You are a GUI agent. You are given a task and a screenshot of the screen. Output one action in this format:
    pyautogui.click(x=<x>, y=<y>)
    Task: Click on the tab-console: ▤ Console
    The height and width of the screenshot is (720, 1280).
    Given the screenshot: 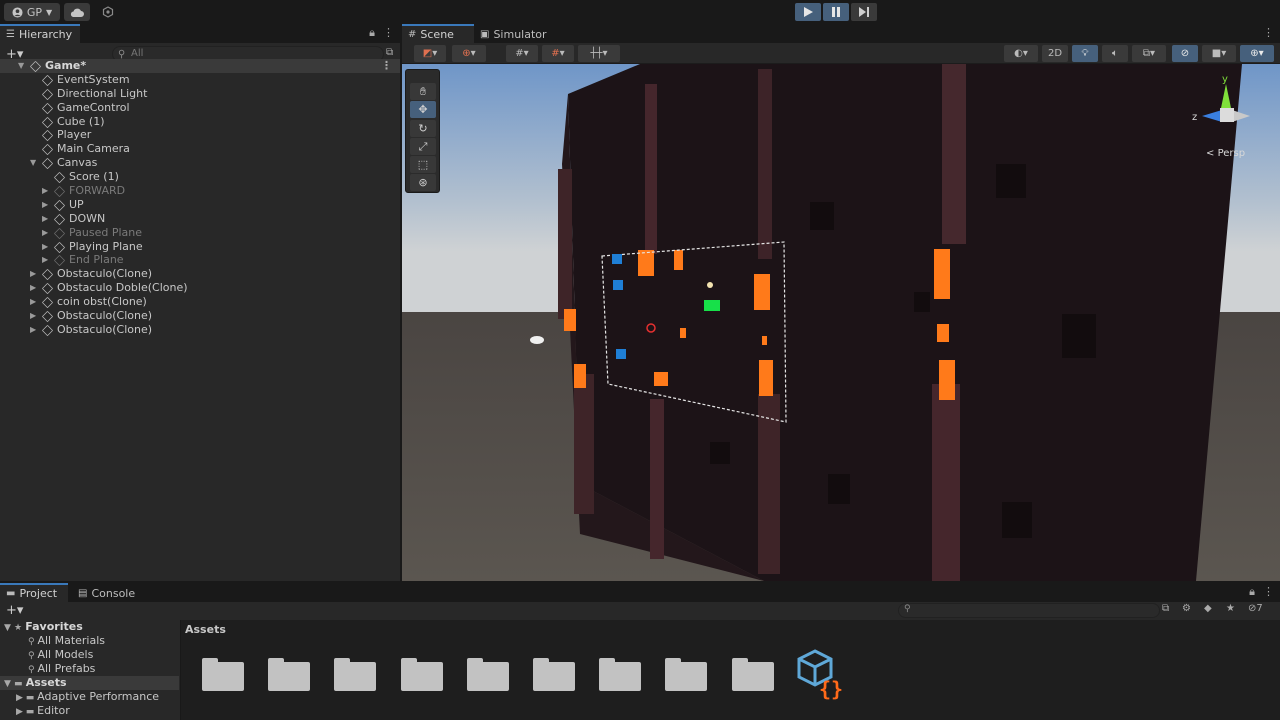 What is the action you would take?
    pyautogui.click(x=107, y=592)
    